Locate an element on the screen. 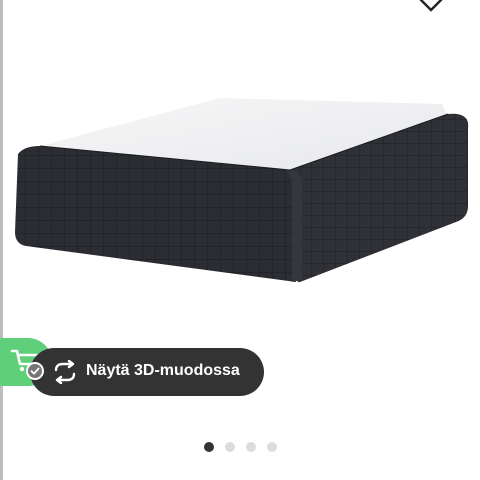 This screenshot has width=480, height=480. heart-outline-icon is located at coordinates (431, 6).